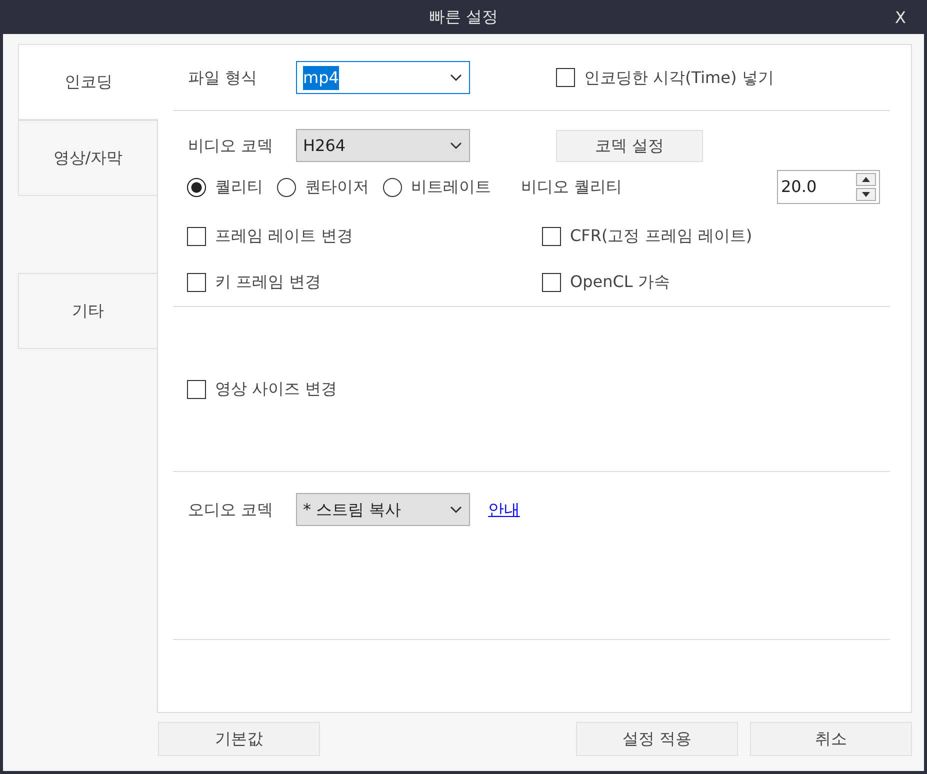 The height and width of the screenshot is (774, 927). What do you see at coordinates (88, 82) in the screenshot?
I see `tab: 인코딩` at bounding box center [88, 82].